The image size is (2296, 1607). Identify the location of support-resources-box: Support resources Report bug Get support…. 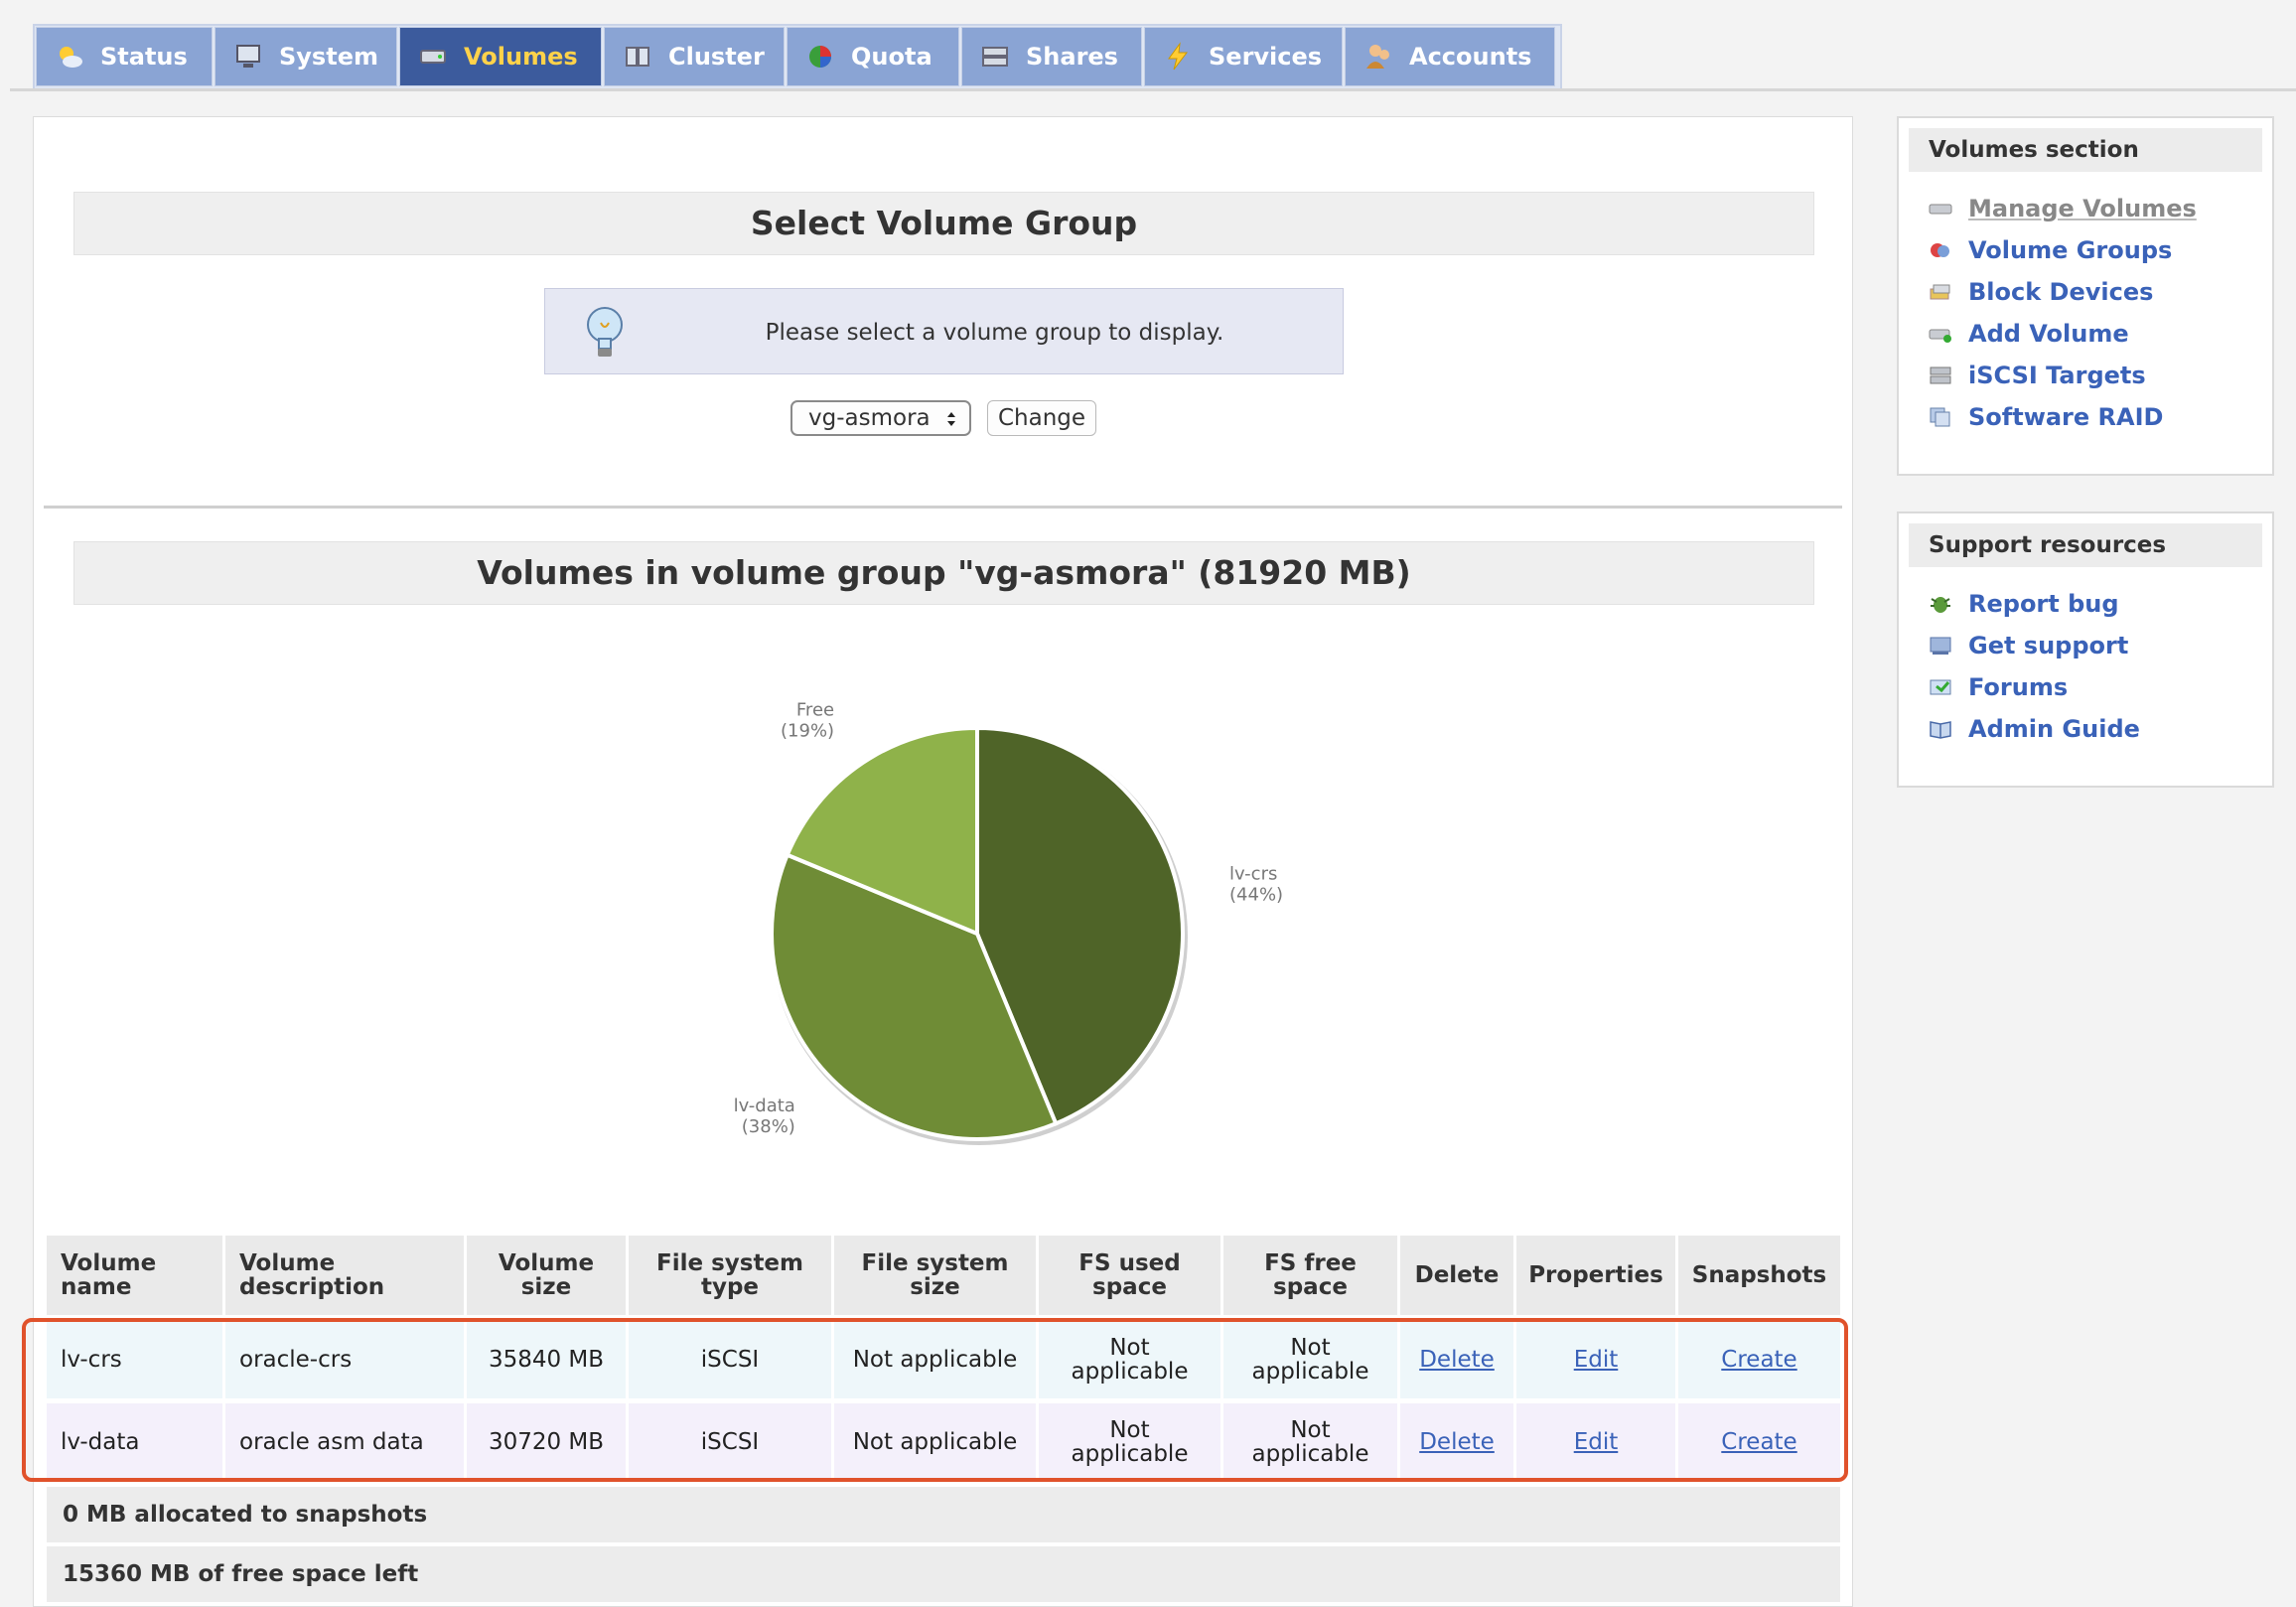
(2085, 649).